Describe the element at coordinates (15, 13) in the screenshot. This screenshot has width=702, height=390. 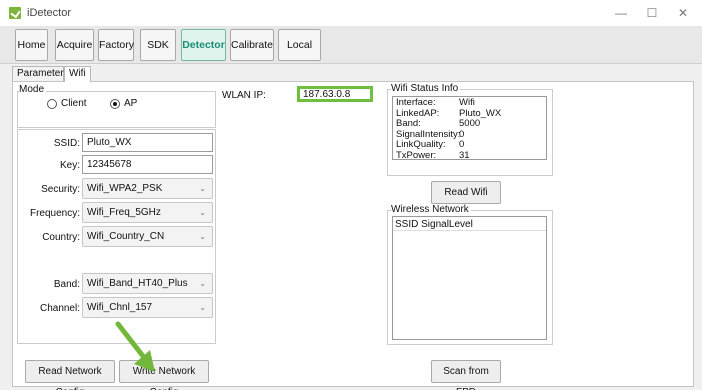
I see `app-logo-icon` at that location.